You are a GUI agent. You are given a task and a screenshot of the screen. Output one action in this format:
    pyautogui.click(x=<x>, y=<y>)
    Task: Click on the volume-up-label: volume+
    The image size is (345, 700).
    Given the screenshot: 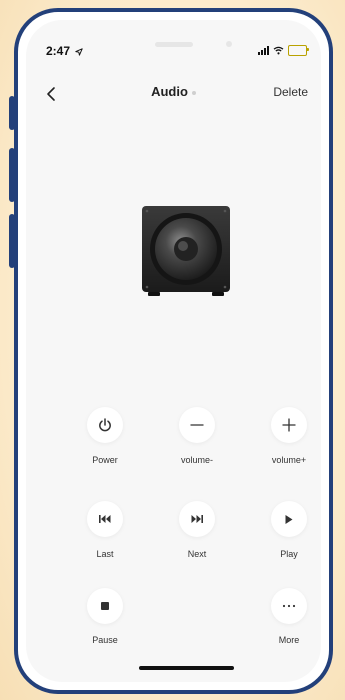 What is the action you would take?
    pyautogui.click(x=289, y=460)
    